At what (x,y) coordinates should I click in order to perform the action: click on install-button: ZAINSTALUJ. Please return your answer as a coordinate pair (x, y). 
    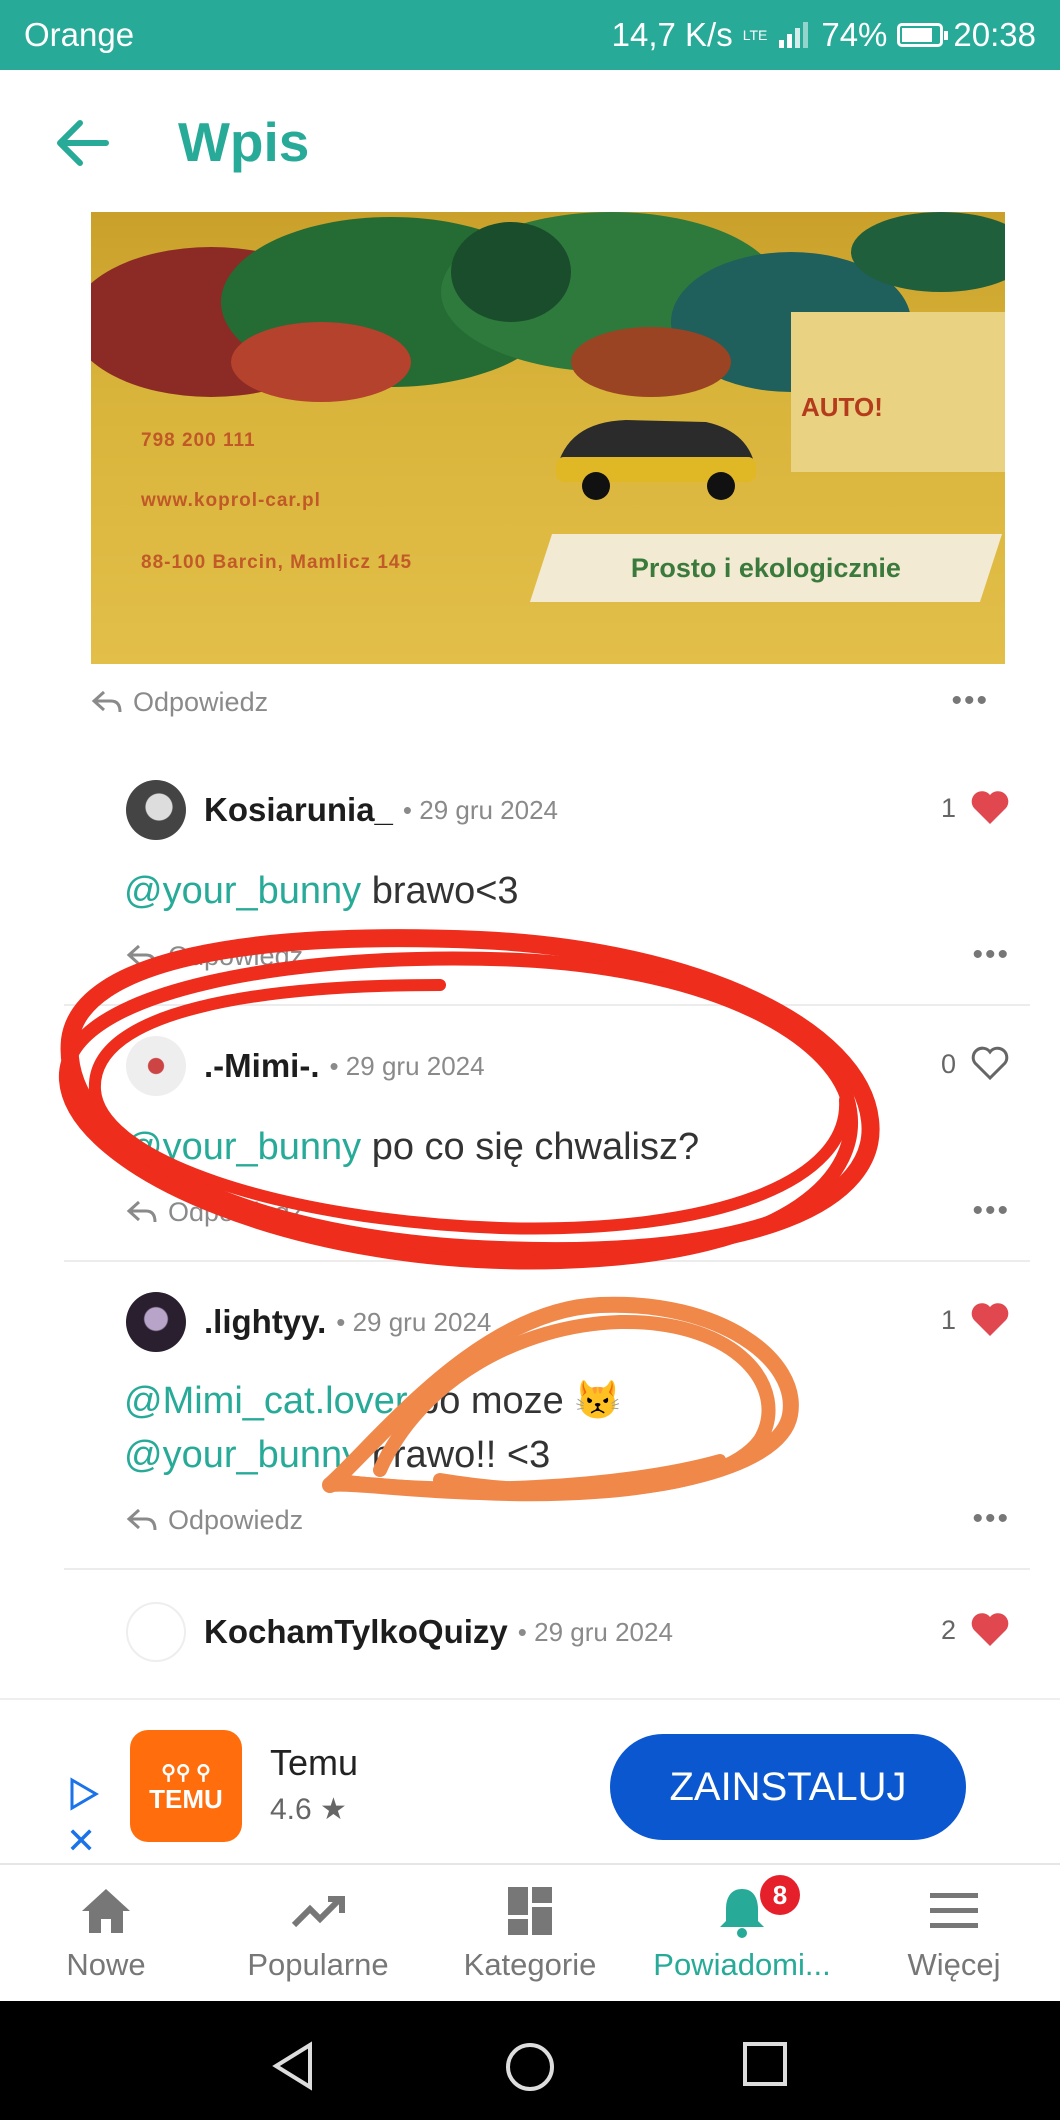
    Looking at the image, I should click on (788, 1787).